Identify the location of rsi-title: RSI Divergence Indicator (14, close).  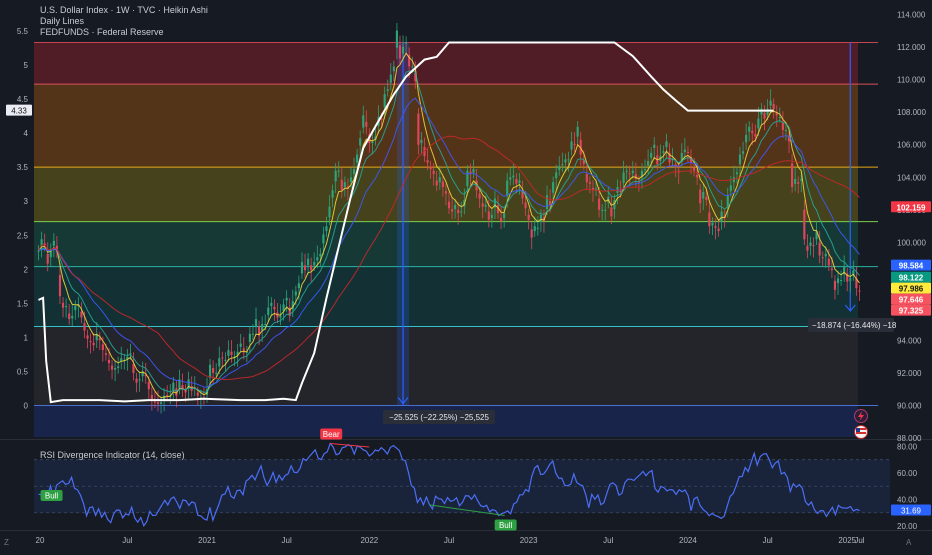
(112, 455).